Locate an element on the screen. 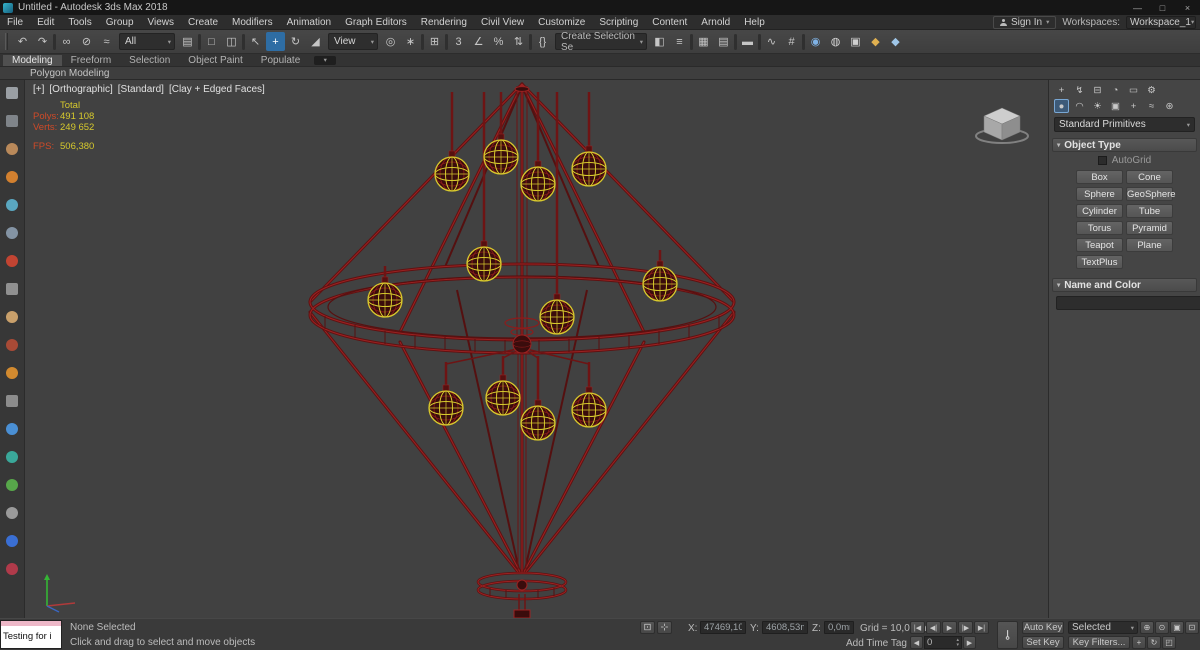  render-iterative-icon: ◆ is located at coordinates (895, 41).